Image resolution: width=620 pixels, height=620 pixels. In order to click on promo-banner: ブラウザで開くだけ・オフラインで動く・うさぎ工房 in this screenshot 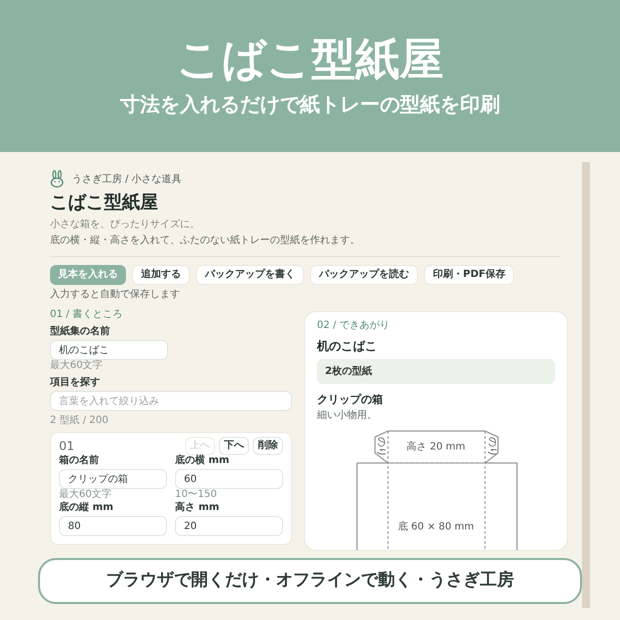, I will do `click(310, 581)`.